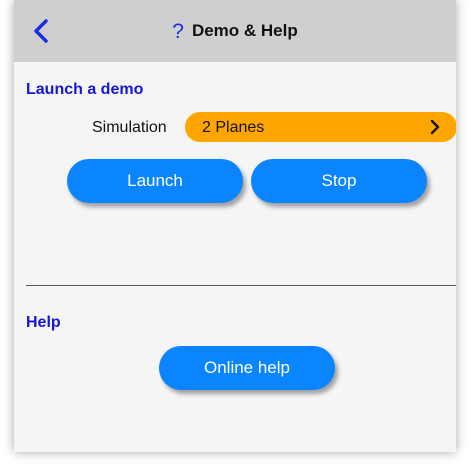  What do you see at coordinates (43, 322) in the screenshot?
I see `help-section-title: Help` at bounding box center [43, 322].